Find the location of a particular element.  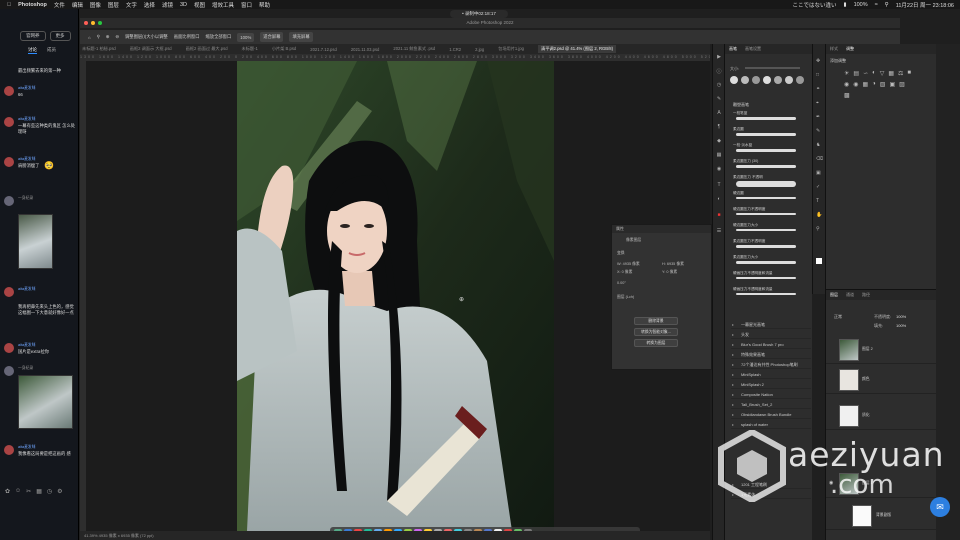

threshold-icon: ▣ is located at coordinates (892, 84).